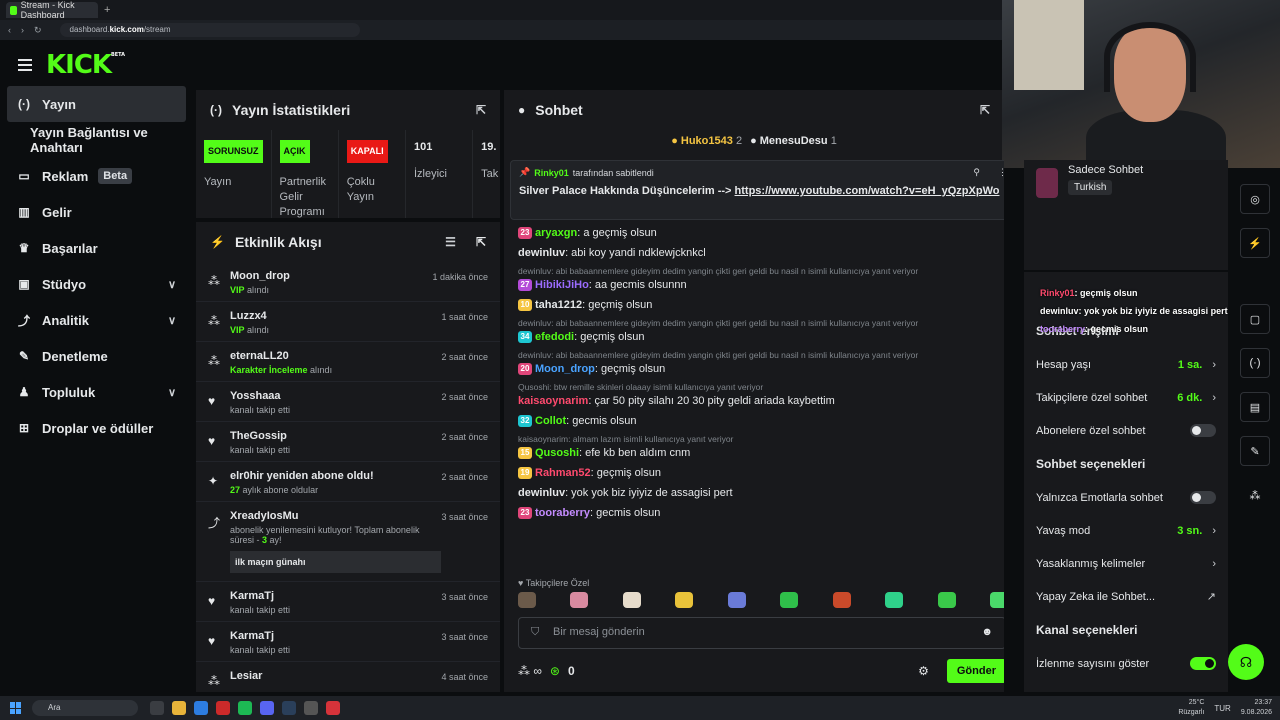 Image resolution: width=1280 pixels, height=720 pixels. What do you see at coordinates (335, 436) in the screenshot?
I see `activity-username: TheGossip` at bounding box center [335, 436].